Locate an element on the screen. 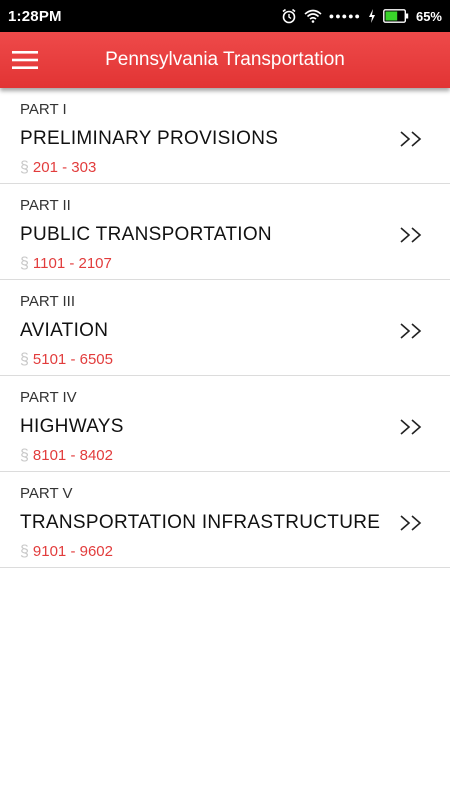 Image resolution: width=450 pixels, height=800 pixels. part-label: PART II is located at coordinates (45, 205).